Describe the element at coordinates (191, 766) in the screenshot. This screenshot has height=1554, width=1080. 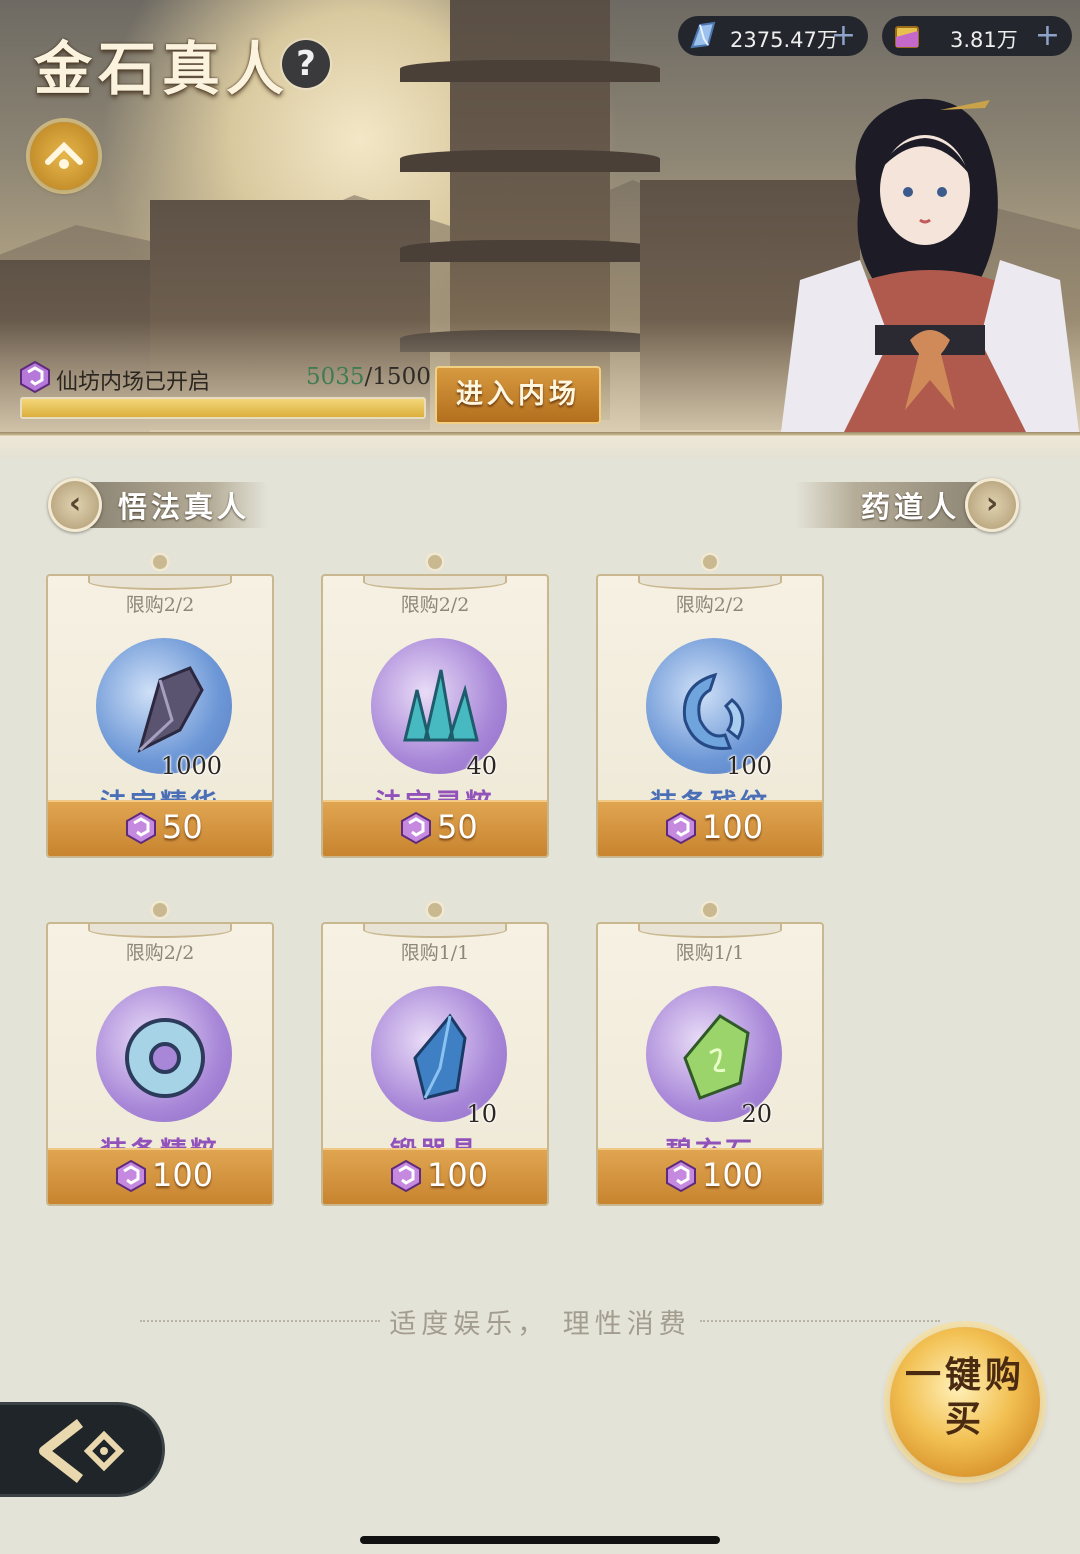
I see `item-count: 1000` at that location.